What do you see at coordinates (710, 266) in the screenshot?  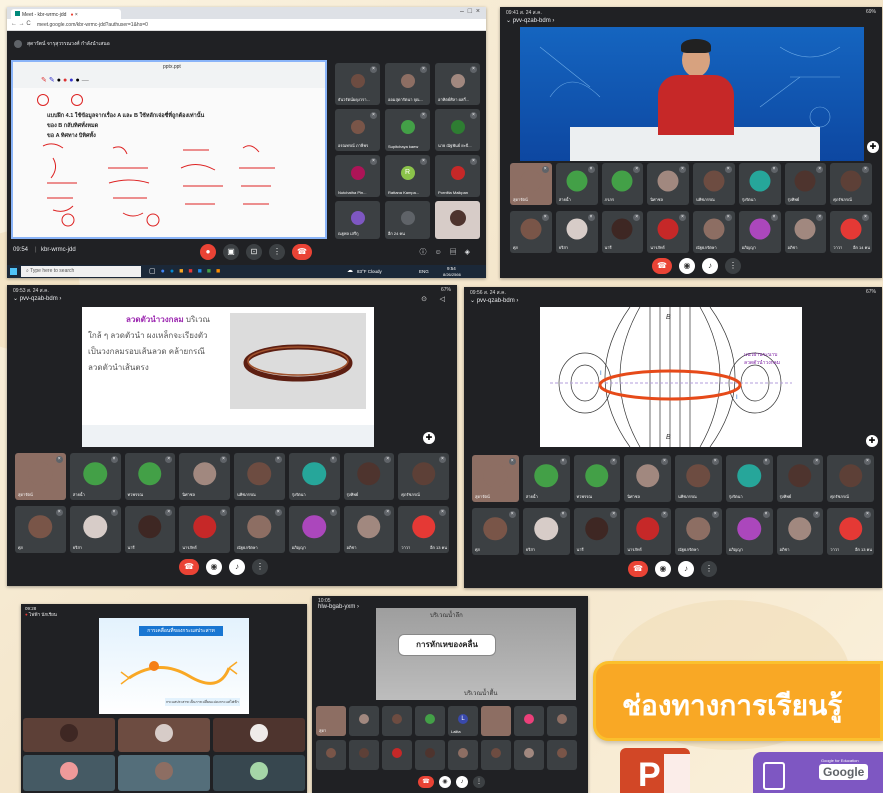 I see `mic-off-button: ♪` at bounding box center [710, 266].